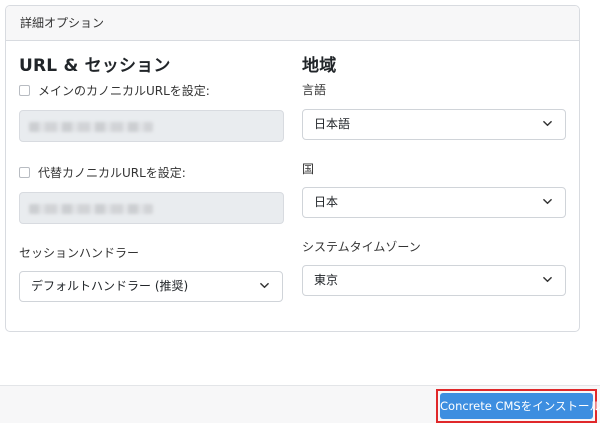  I want to click on session-handler-label: セッションハンドラー, so click(79, 253).